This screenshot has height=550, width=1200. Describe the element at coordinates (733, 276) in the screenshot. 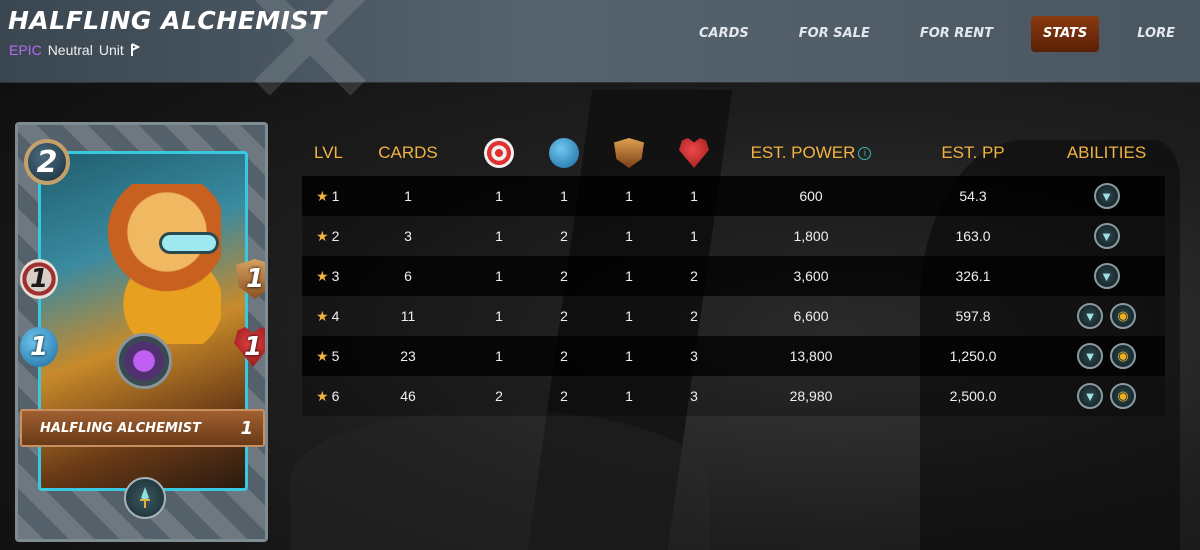

I see `table-row: ★ 3 6 1 2 1 2 3,600 326.1 ▼` at that location.